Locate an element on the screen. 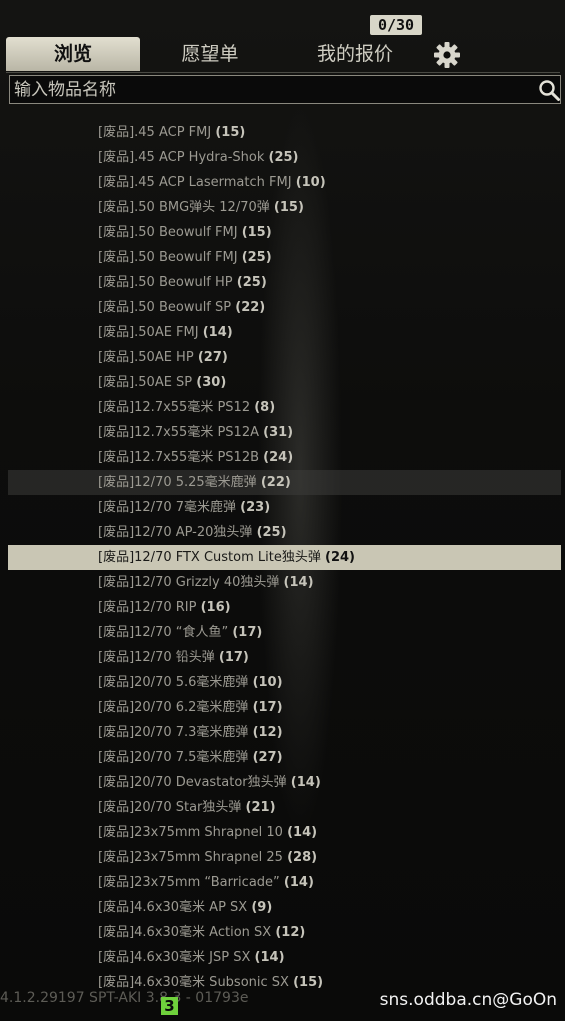  tab-browse: 浏览 is located at coordinates (73, 54).